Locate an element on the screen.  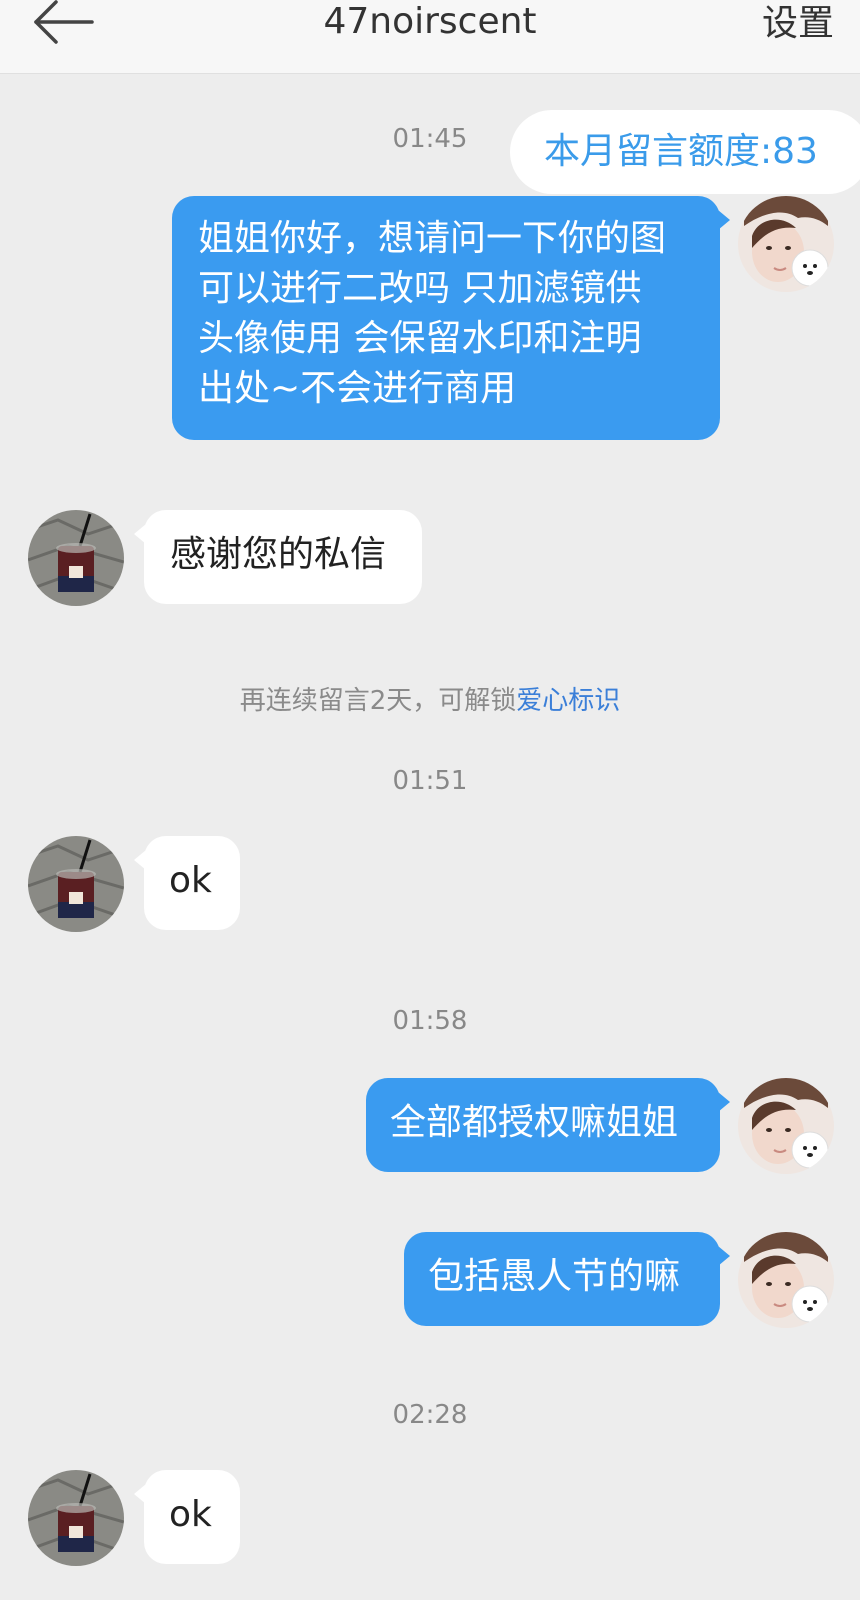
top-navigation-bar: 47noirscent 设置 is located at coordinates (430, 37).